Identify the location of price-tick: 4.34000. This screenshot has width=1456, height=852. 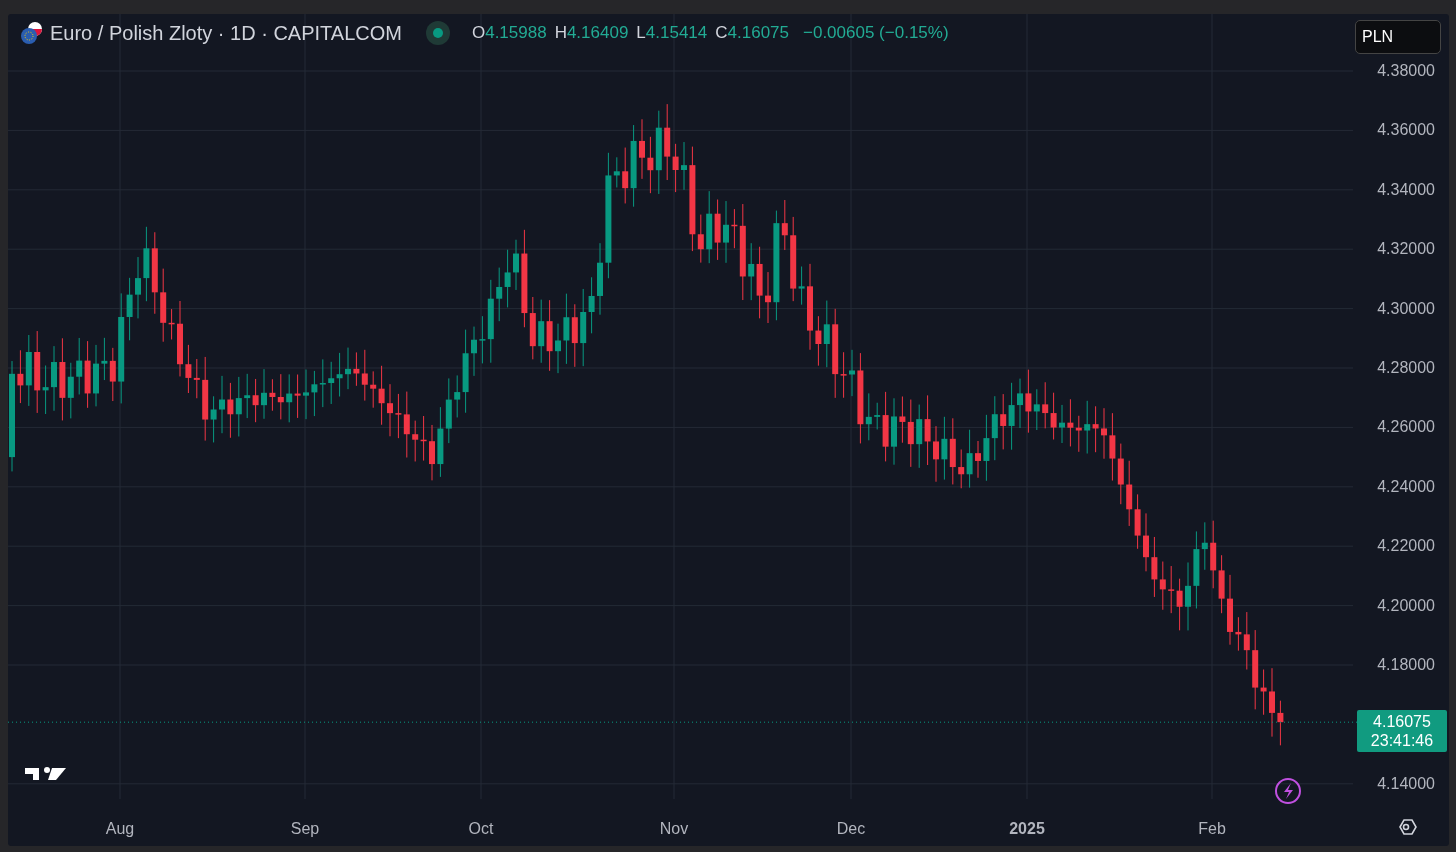
(1406, 189).